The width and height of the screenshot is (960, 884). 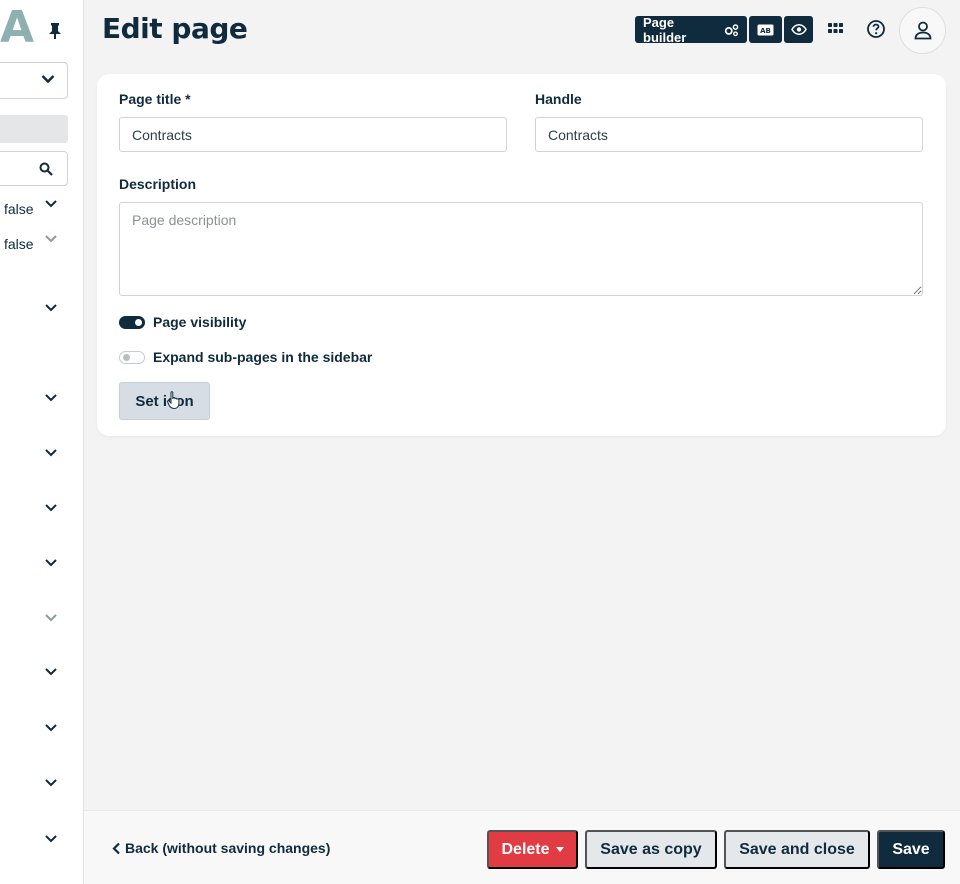 I want to click on apps-grid-icon, so click(x=835, y=29).